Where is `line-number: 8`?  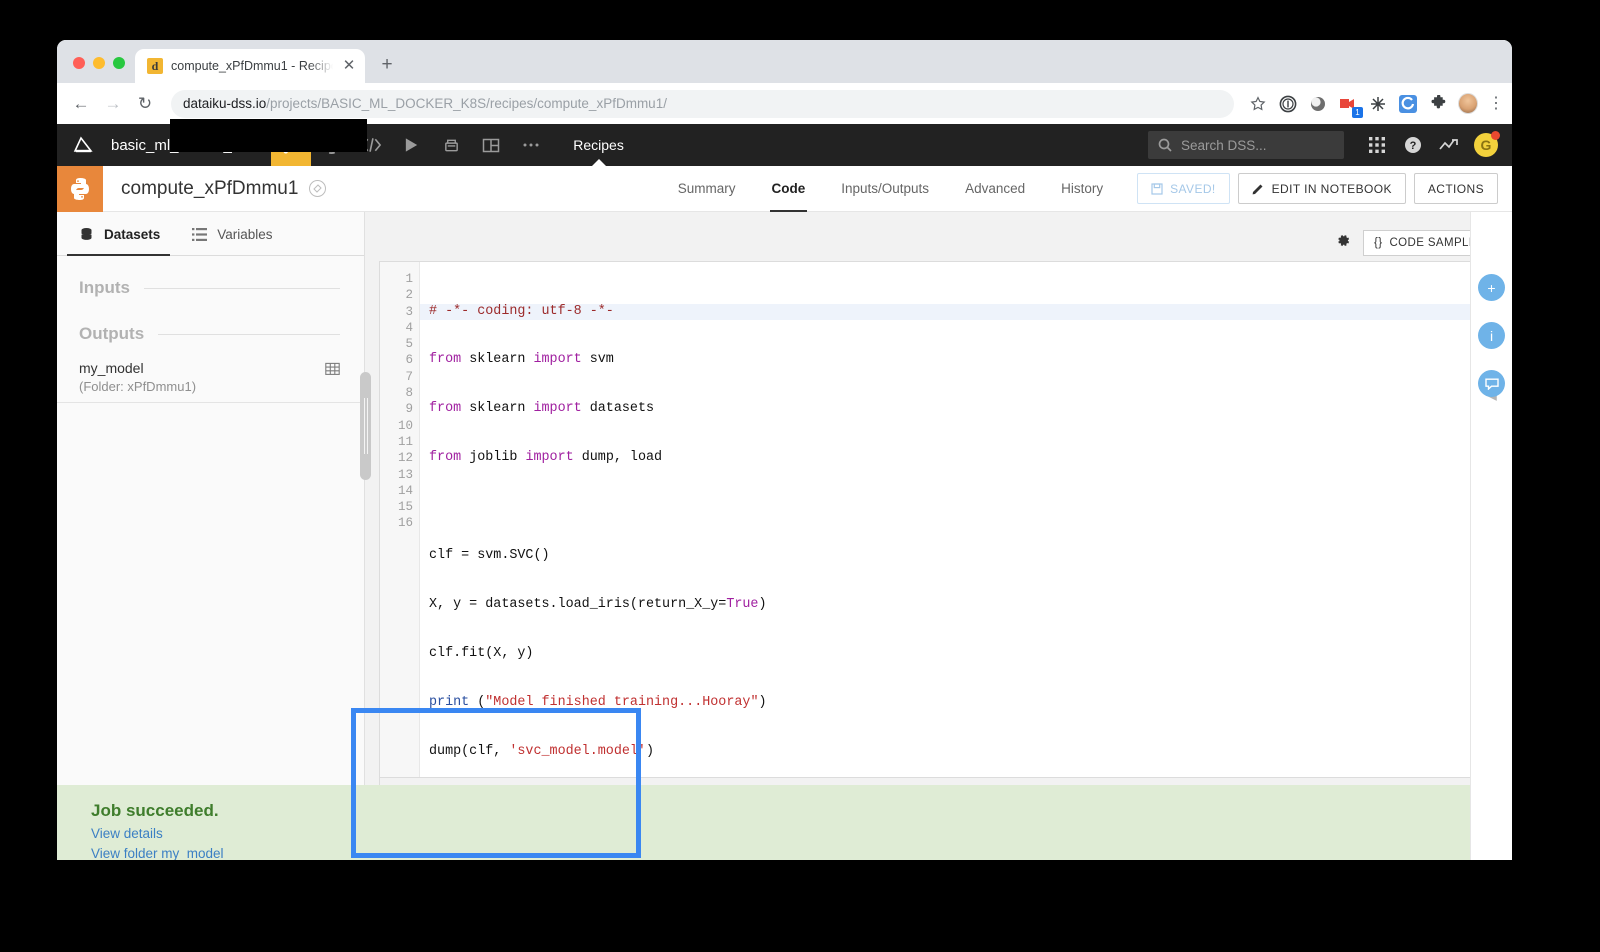
line-number: 8 is located at coordinates (409, 393).